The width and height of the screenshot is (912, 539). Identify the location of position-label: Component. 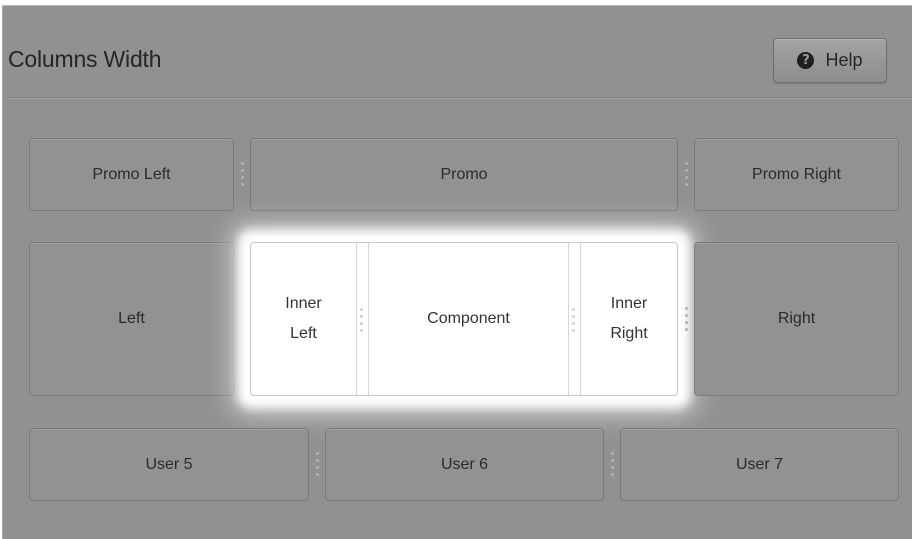
(468, 318).